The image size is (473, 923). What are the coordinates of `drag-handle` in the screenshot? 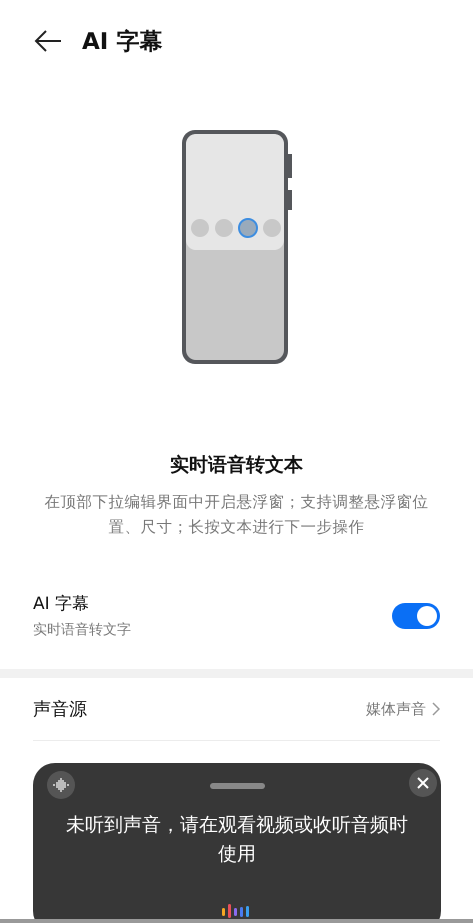 It's located at (237, 786).